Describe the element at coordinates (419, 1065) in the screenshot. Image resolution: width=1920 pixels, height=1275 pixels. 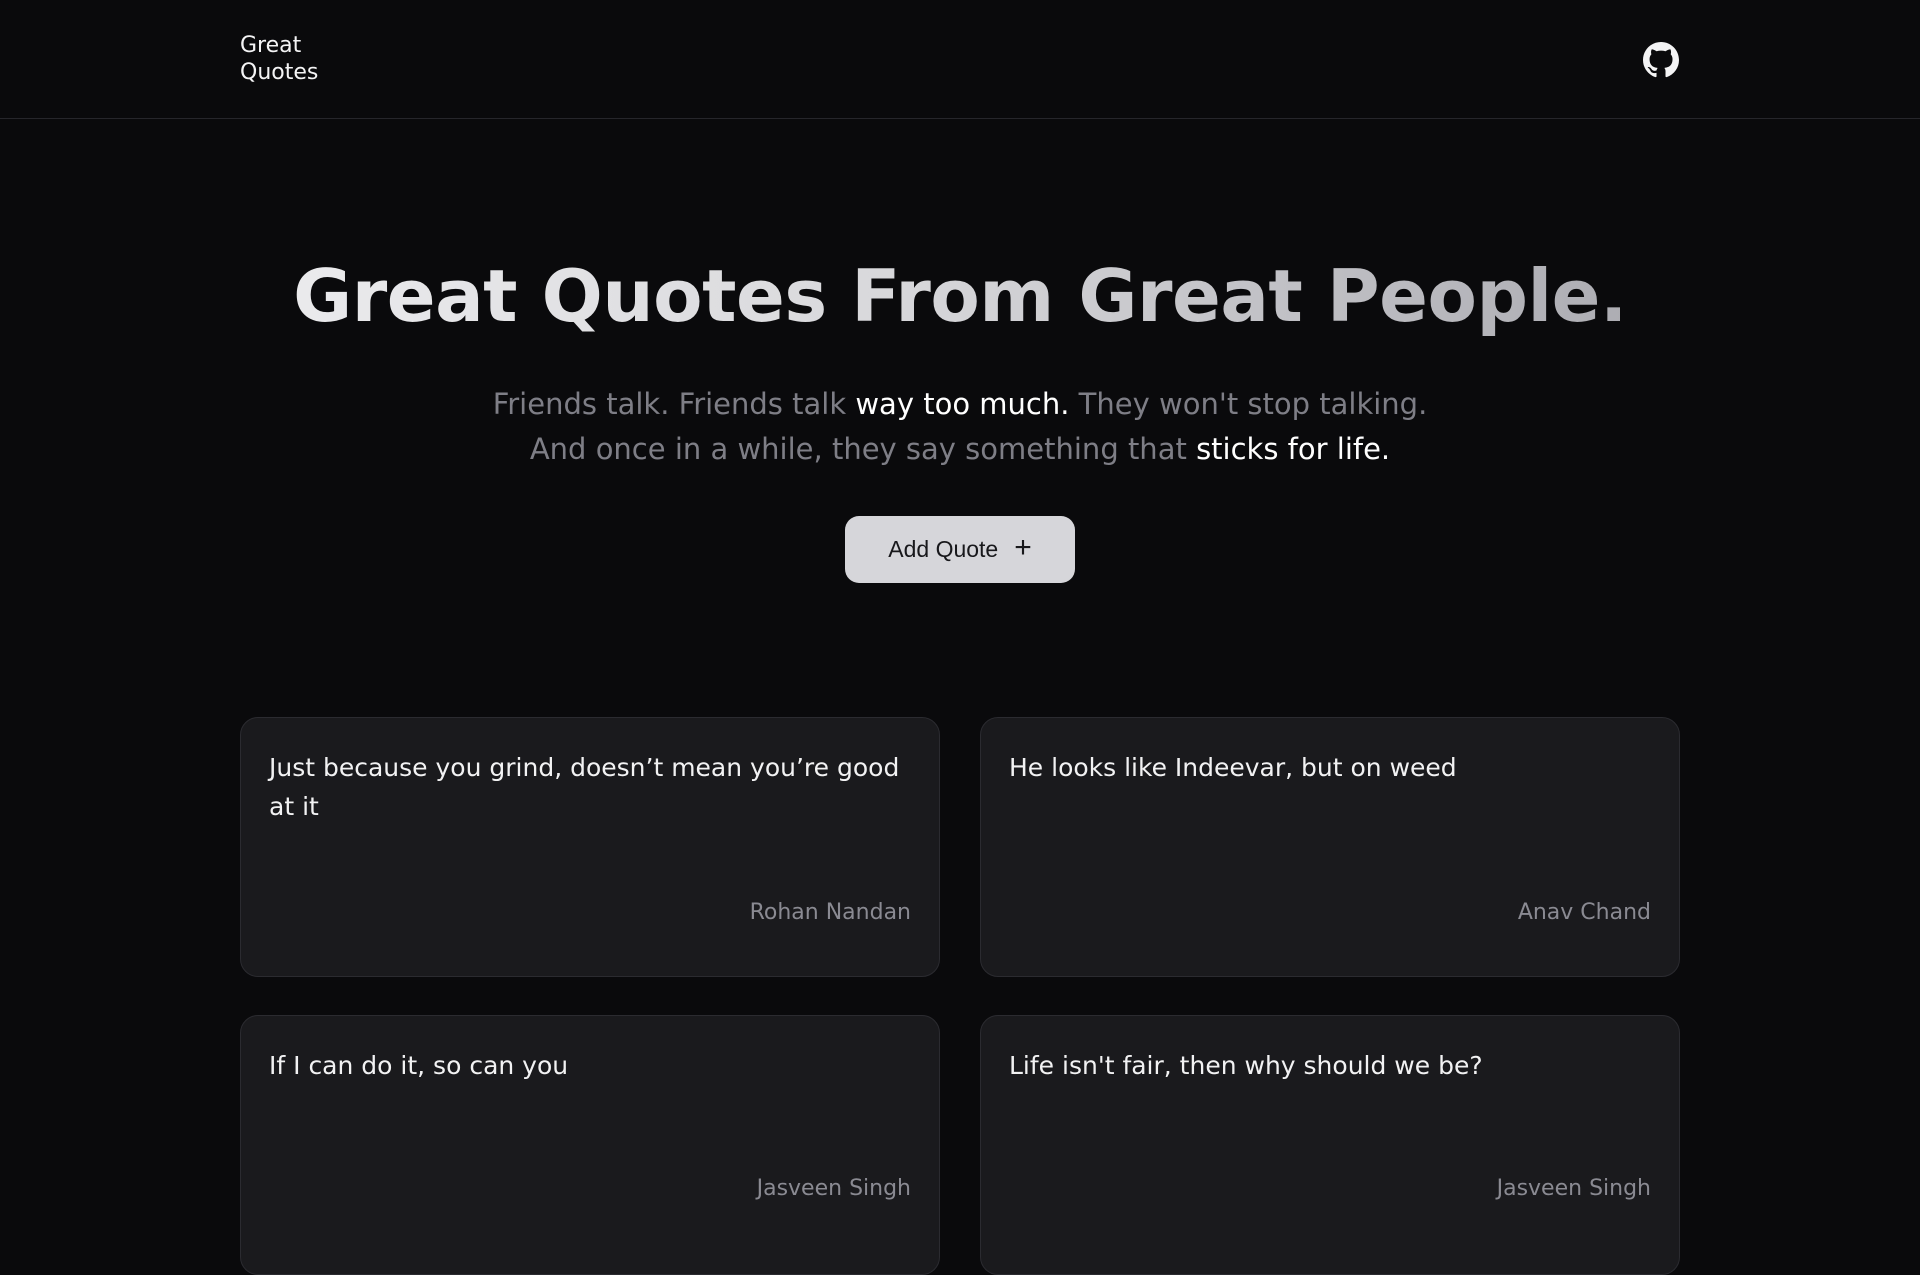
I see `quote-text: If I can do it, so can you` at that location.